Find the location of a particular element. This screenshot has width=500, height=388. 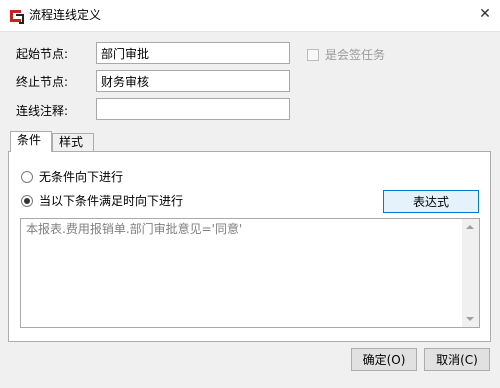

close-button: ✕ is located at coordinates (485, 14).